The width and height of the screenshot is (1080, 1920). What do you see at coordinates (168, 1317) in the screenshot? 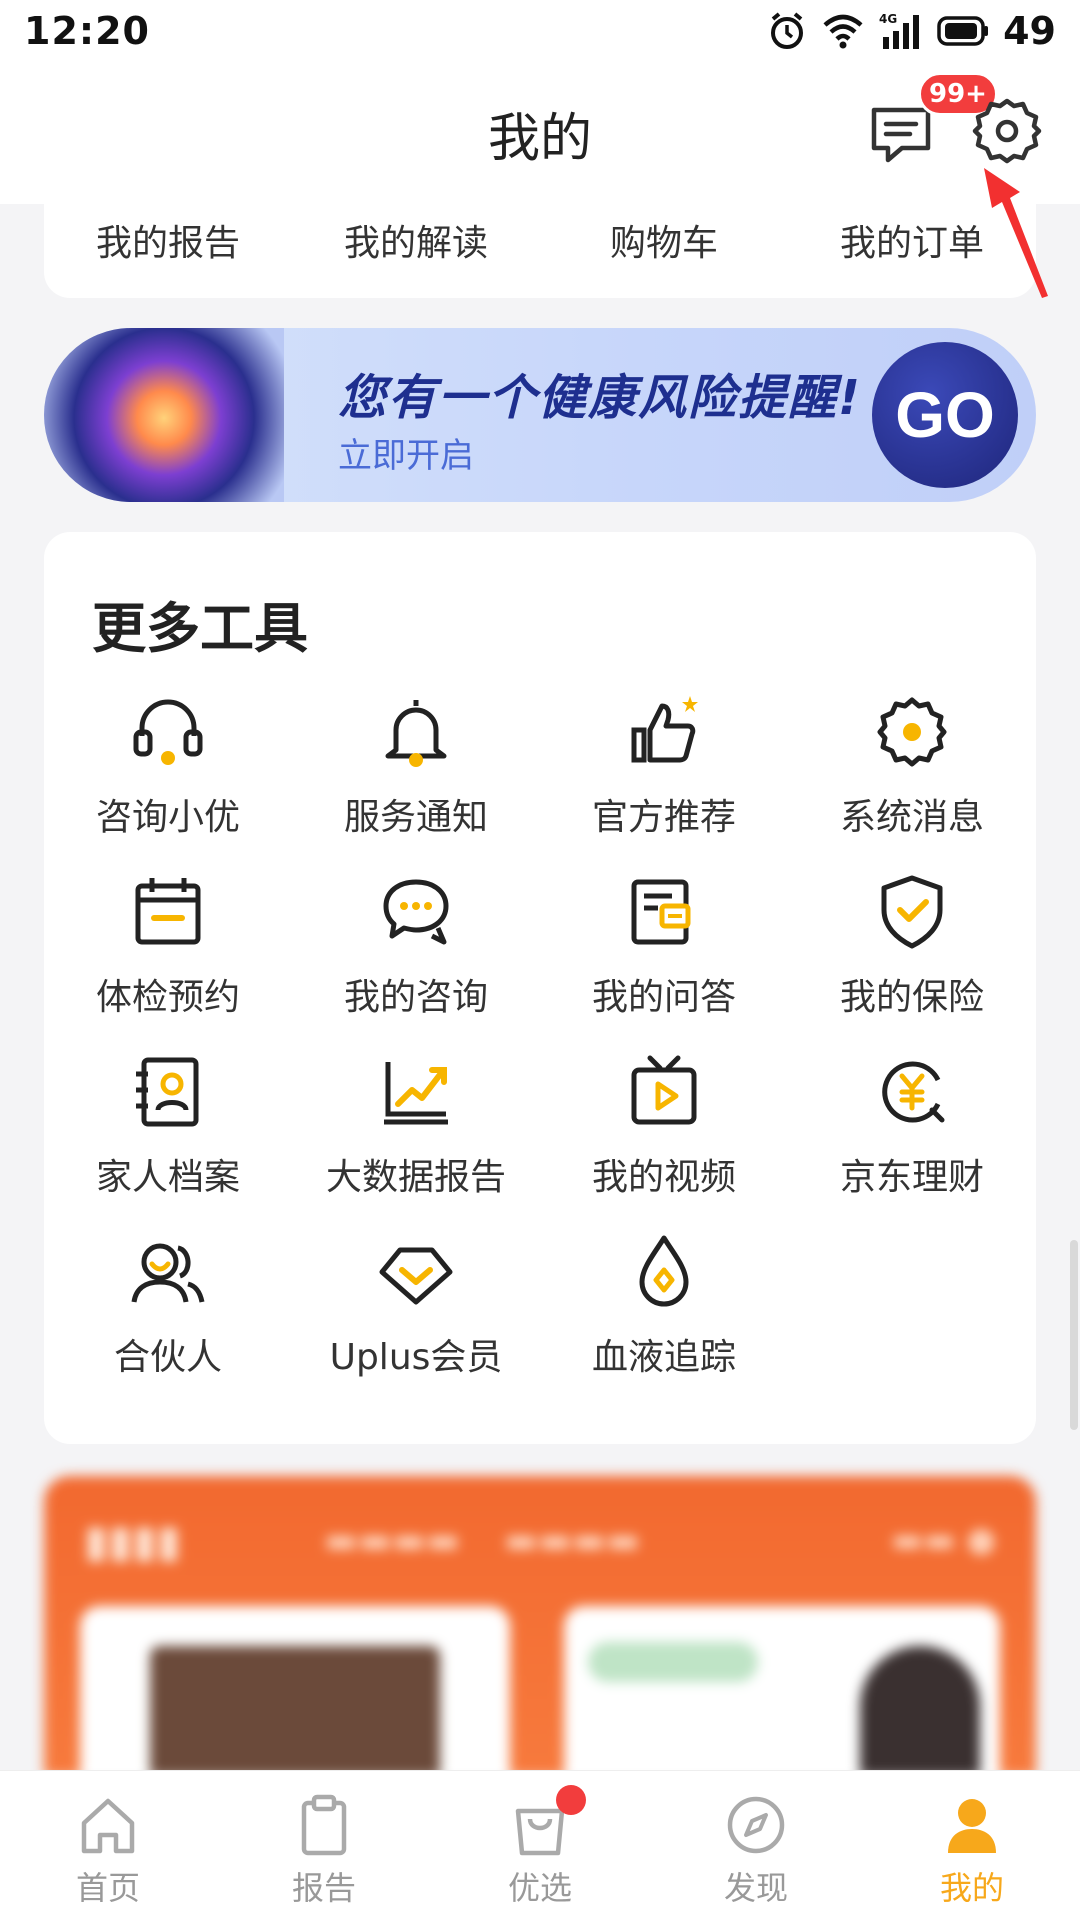
I see `tool-partner: 合伙人` at bounding box center [168, 1317].